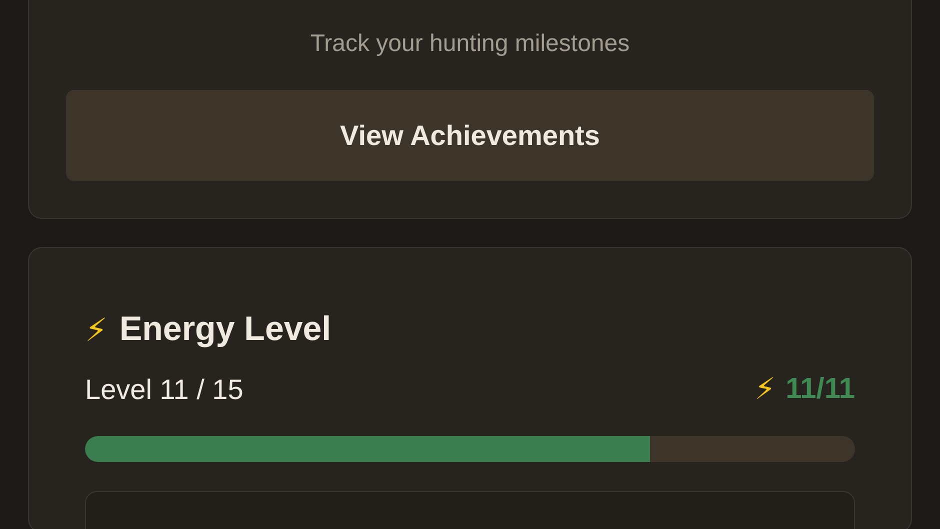 Image resolution: width=940 pixels, height=529 pixels. Describe the element at coordinates (470, 135) in the screenshot. I see `view-achievements-button: View Achievements` at that location.